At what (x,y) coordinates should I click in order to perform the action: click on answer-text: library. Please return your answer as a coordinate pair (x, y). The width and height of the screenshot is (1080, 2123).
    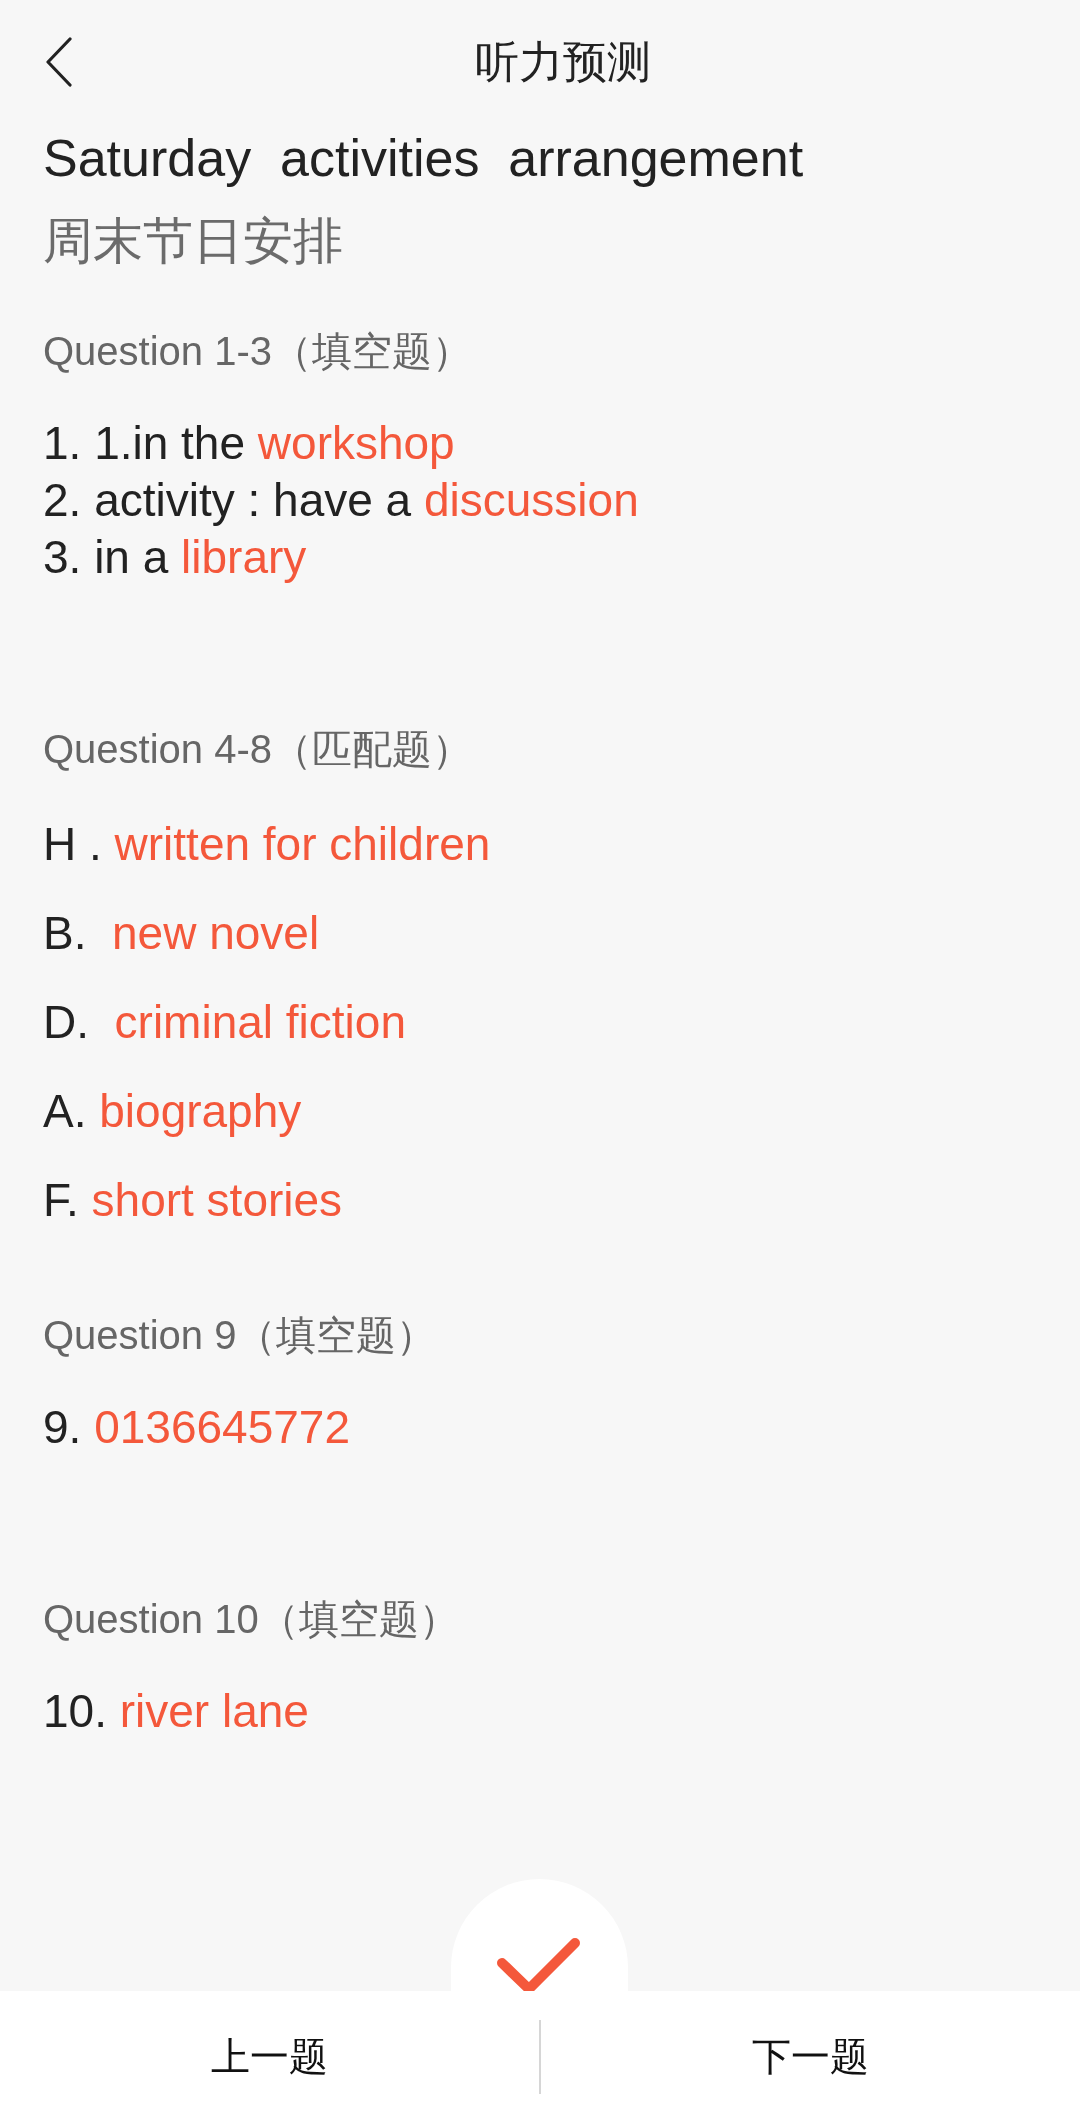
    Looking at the image, I should click on (244, 557).